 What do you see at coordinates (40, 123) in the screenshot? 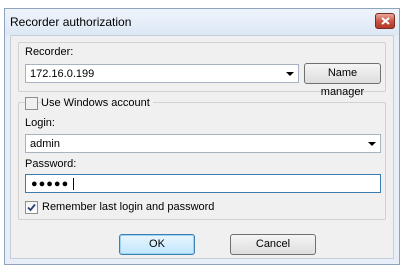
I see `login-label: Login:` at bounding box center [40, 123].